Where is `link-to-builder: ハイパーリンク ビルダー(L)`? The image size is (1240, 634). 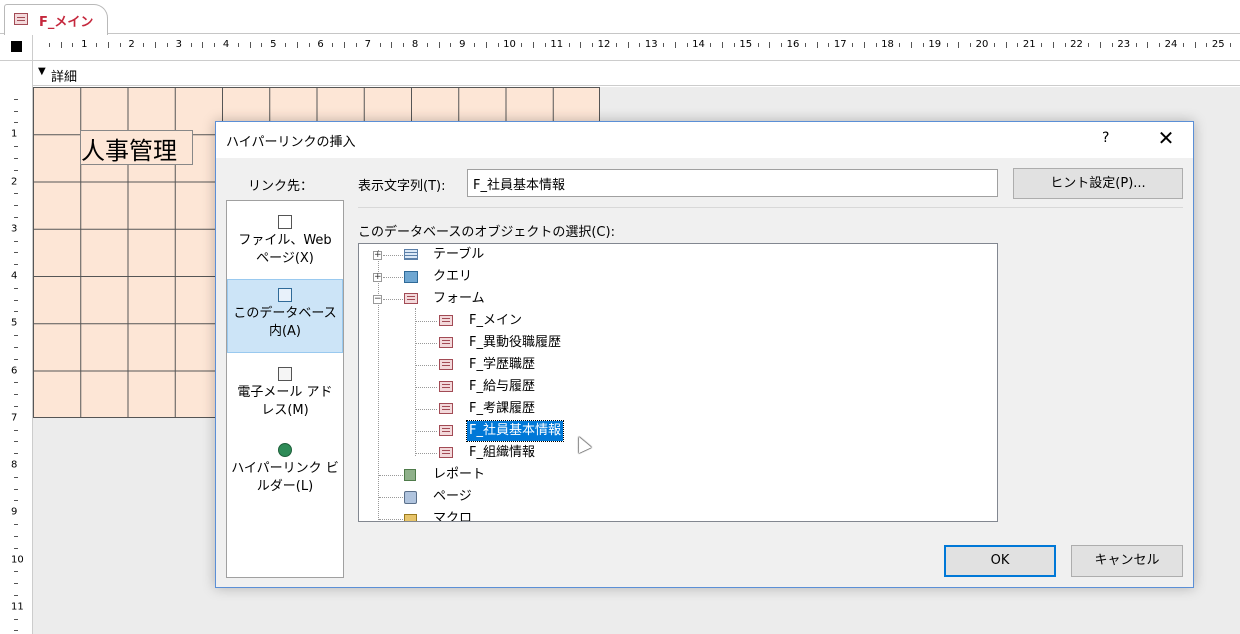
link-to-builder: ハイパーリンク ビルダー(L) is located at coordinates (285, 472).